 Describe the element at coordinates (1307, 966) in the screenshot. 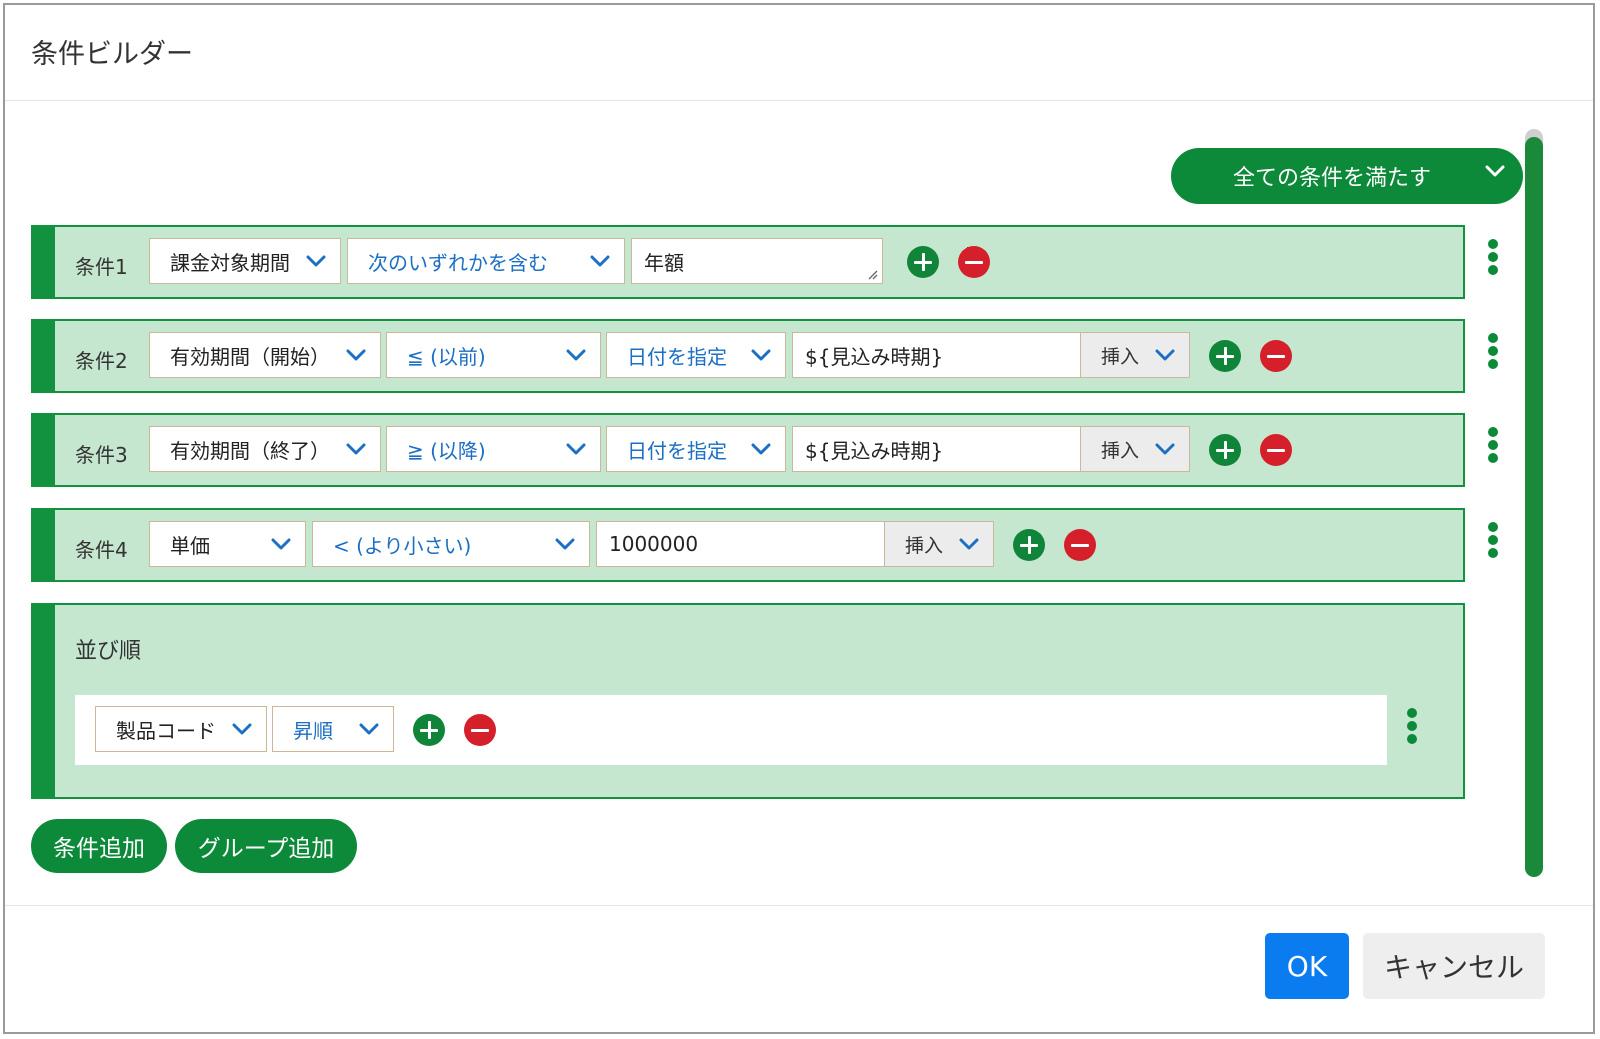

I see `ok-button: OK` at that location.